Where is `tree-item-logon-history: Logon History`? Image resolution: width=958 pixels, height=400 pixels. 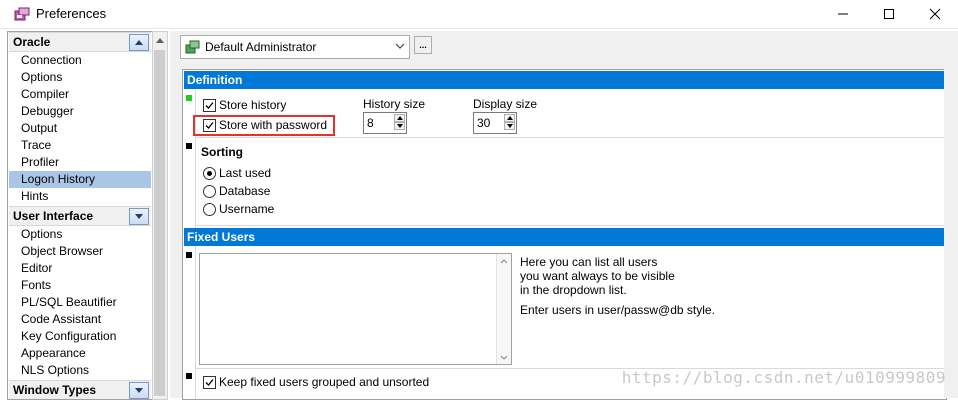 tree-item-logon-history: Logon History is located at coordinates (80, 179).